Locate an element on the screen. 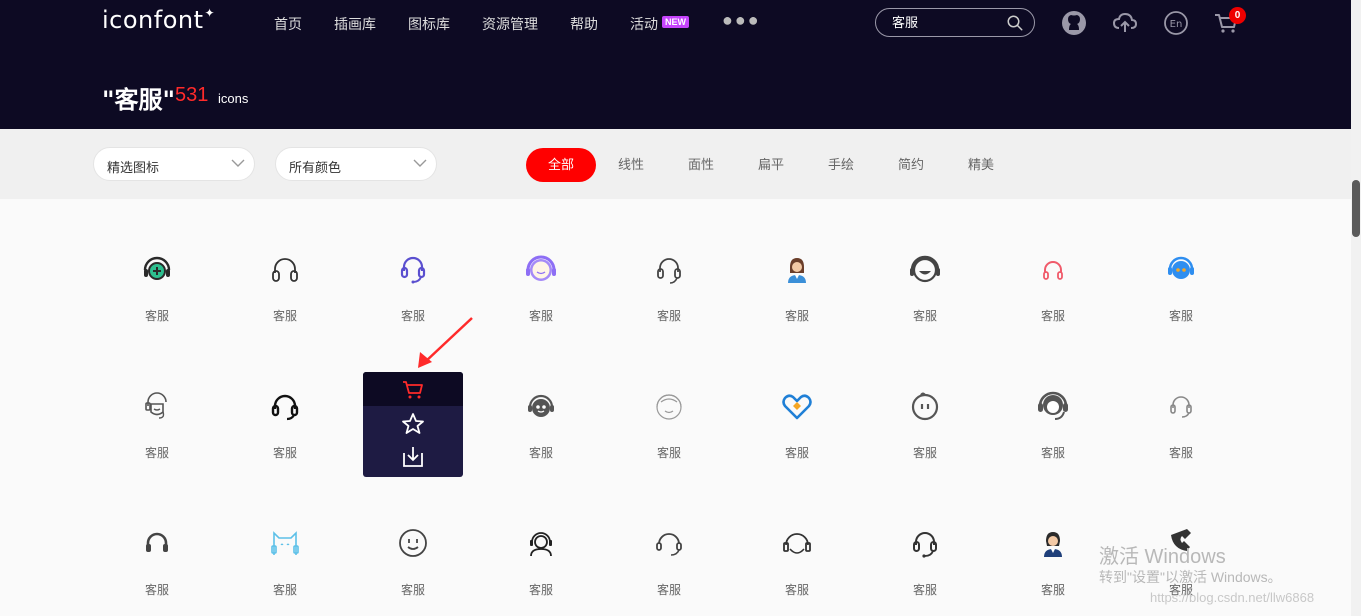  tab-flat: 扁平 is located at coordinates (771, 165).